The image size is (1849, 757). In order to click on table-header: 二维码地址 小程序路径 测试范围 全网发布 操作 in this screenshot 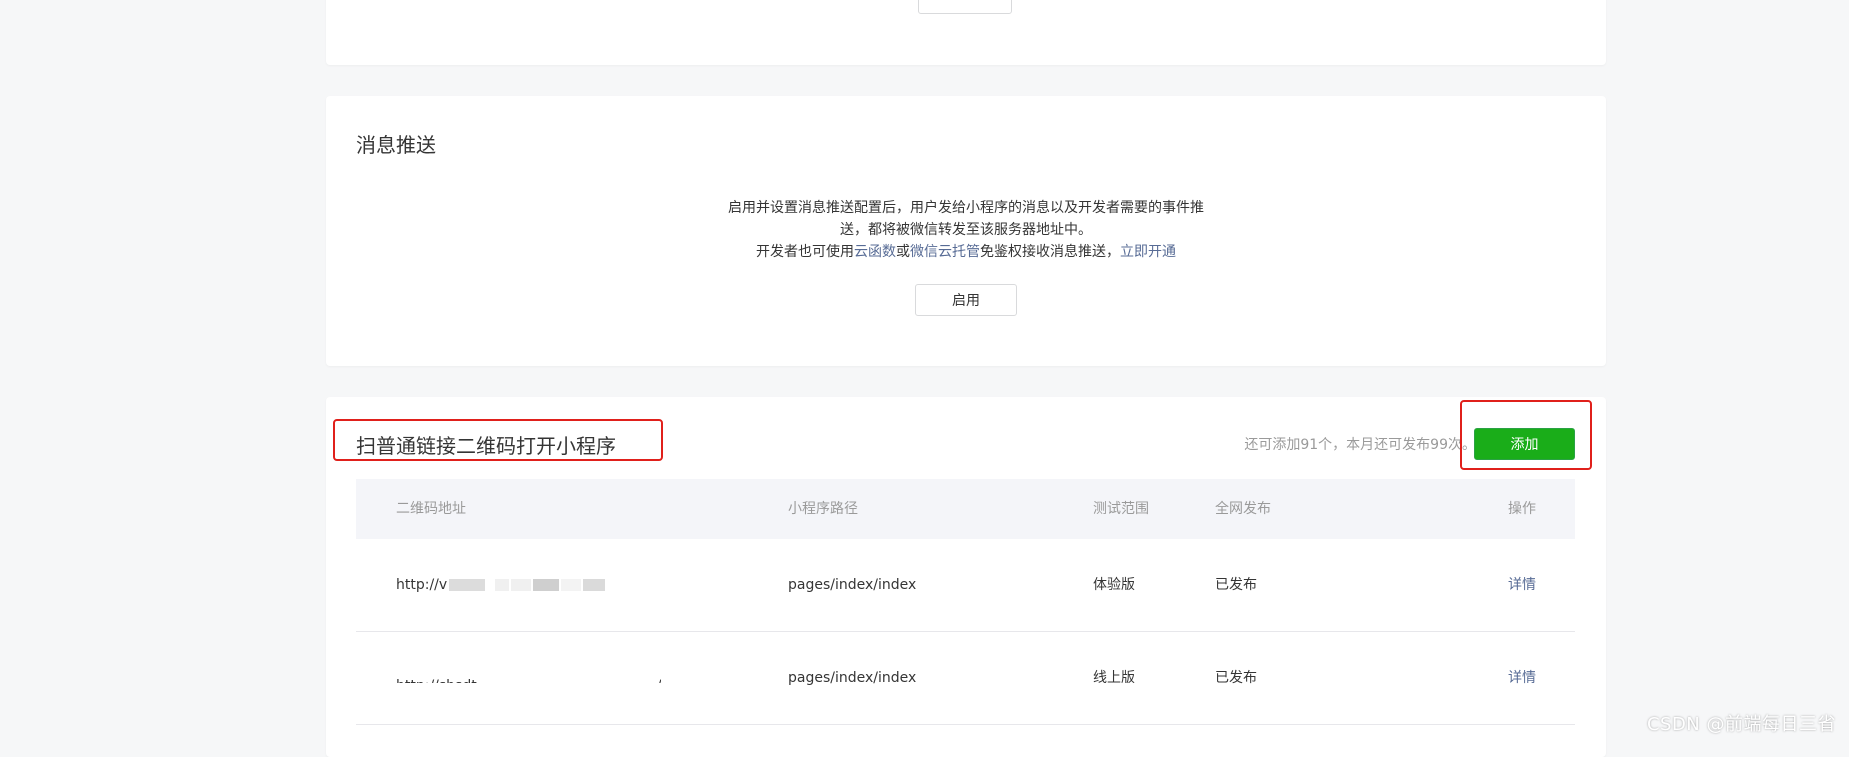, I will do `click(965, 509)`.